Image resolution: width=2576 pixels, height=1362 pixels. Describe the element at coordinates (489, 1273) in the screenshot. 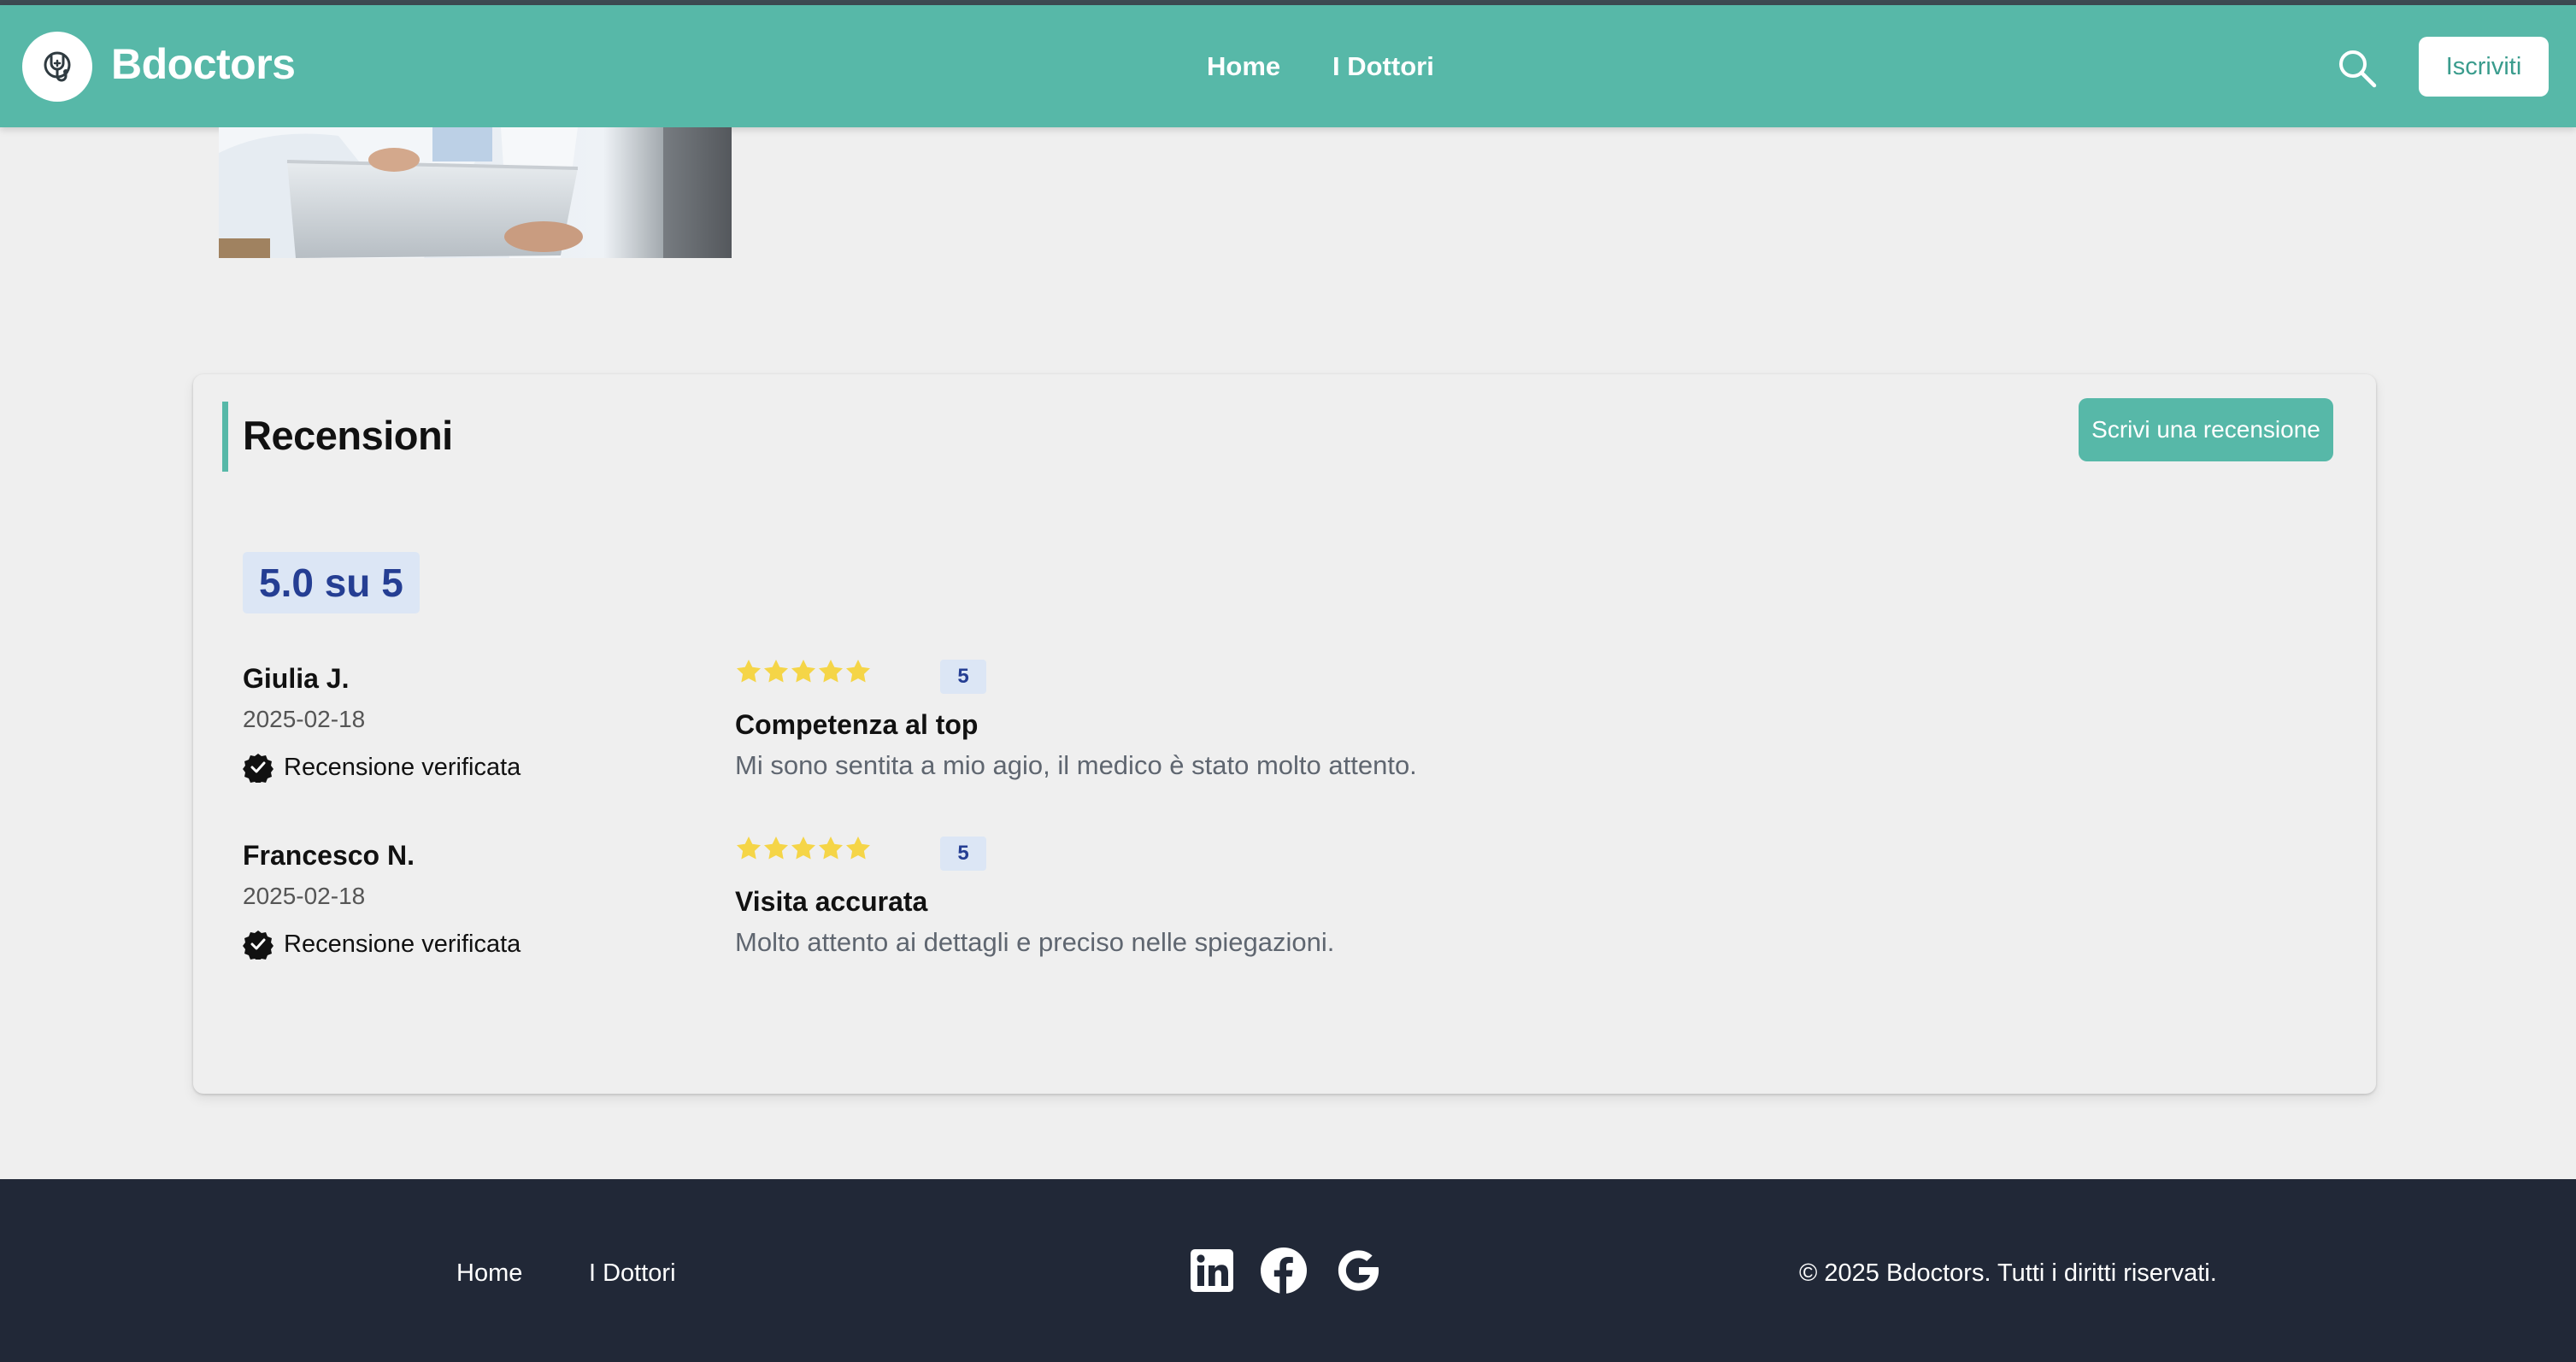

I see `footer-link-home: Home` at that location.